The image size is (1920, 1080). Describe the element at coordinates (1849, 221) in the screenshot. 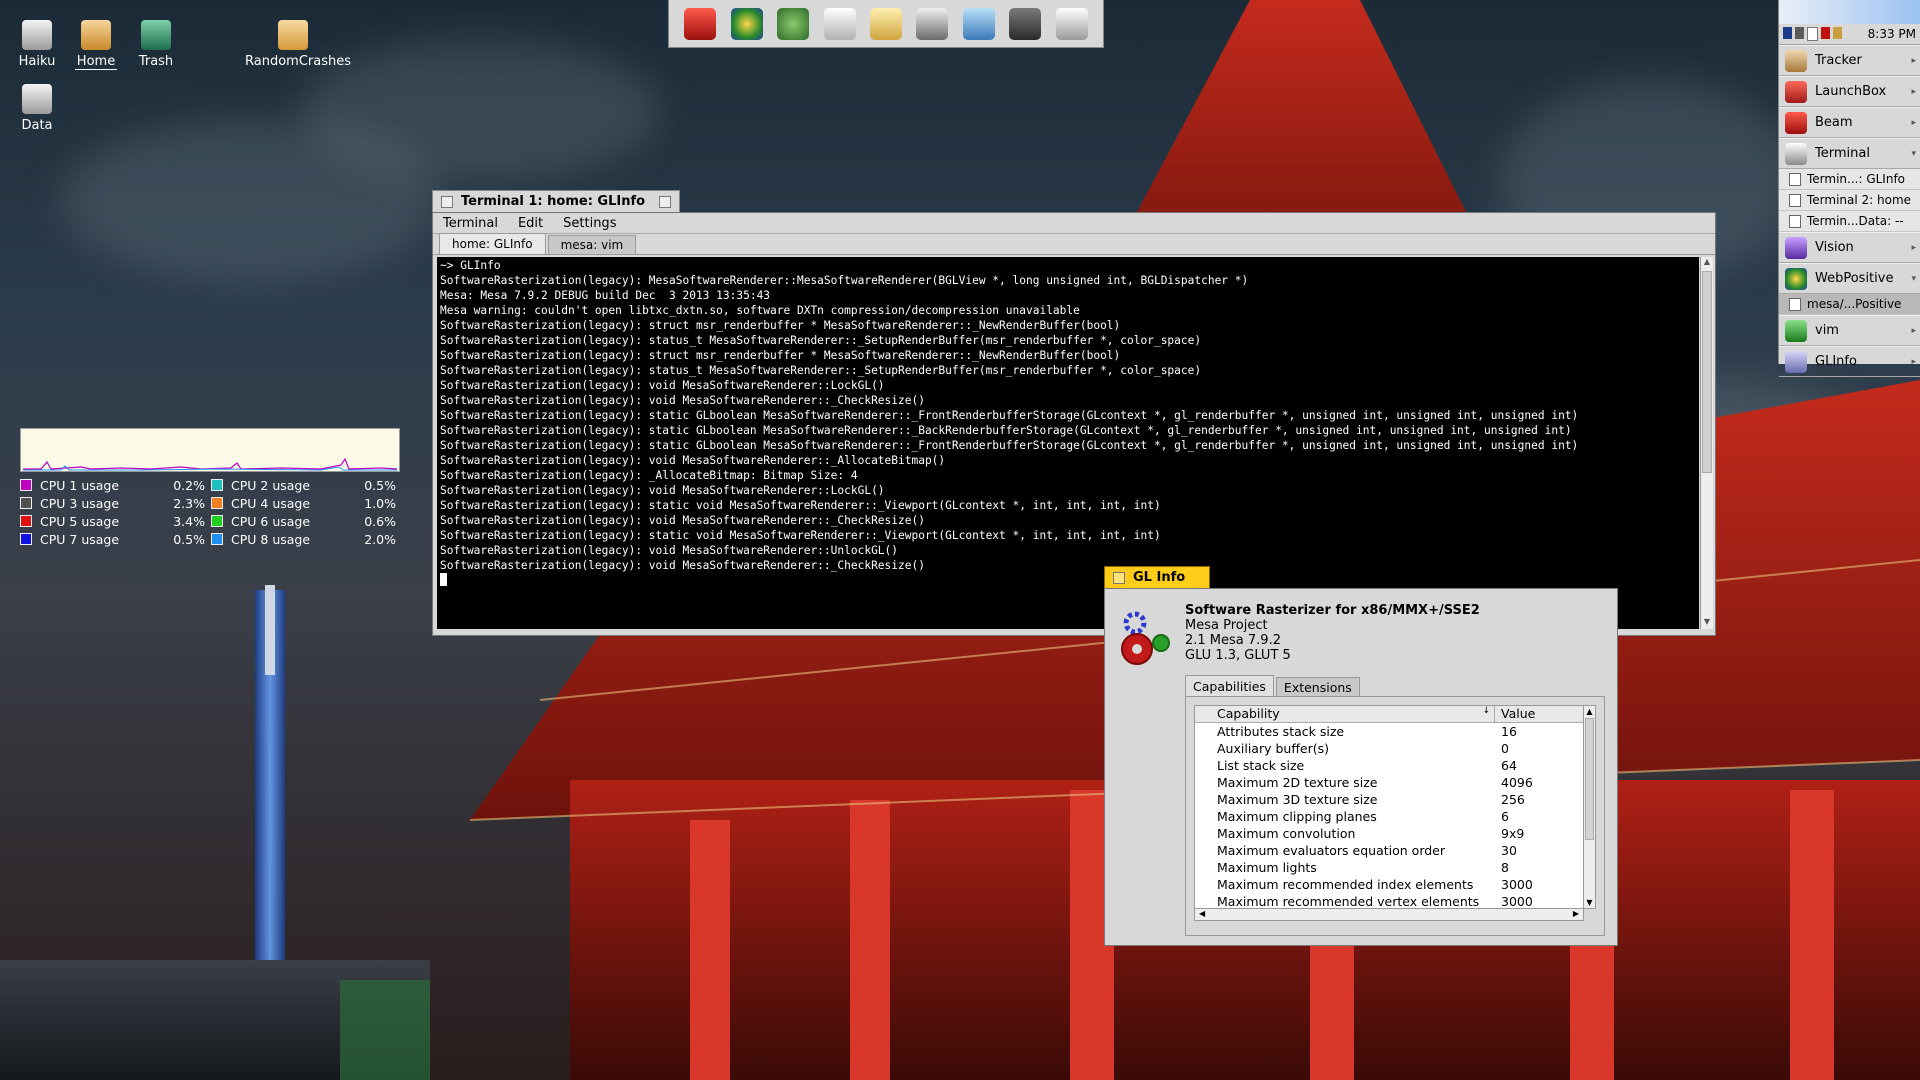

I see `deskbar-window-terminal-3: Termin...Data: --` at that location.